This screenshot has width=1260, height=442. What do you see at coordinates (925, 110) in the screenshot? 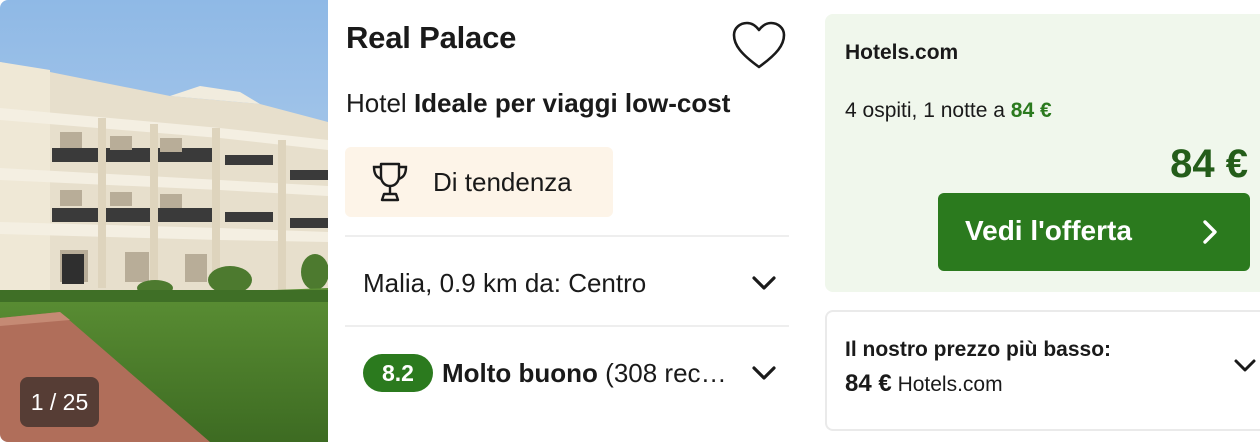
I see `offer-desc-prefix: 4 ospiti, 1 notte a` at bounding box center [925, 110].